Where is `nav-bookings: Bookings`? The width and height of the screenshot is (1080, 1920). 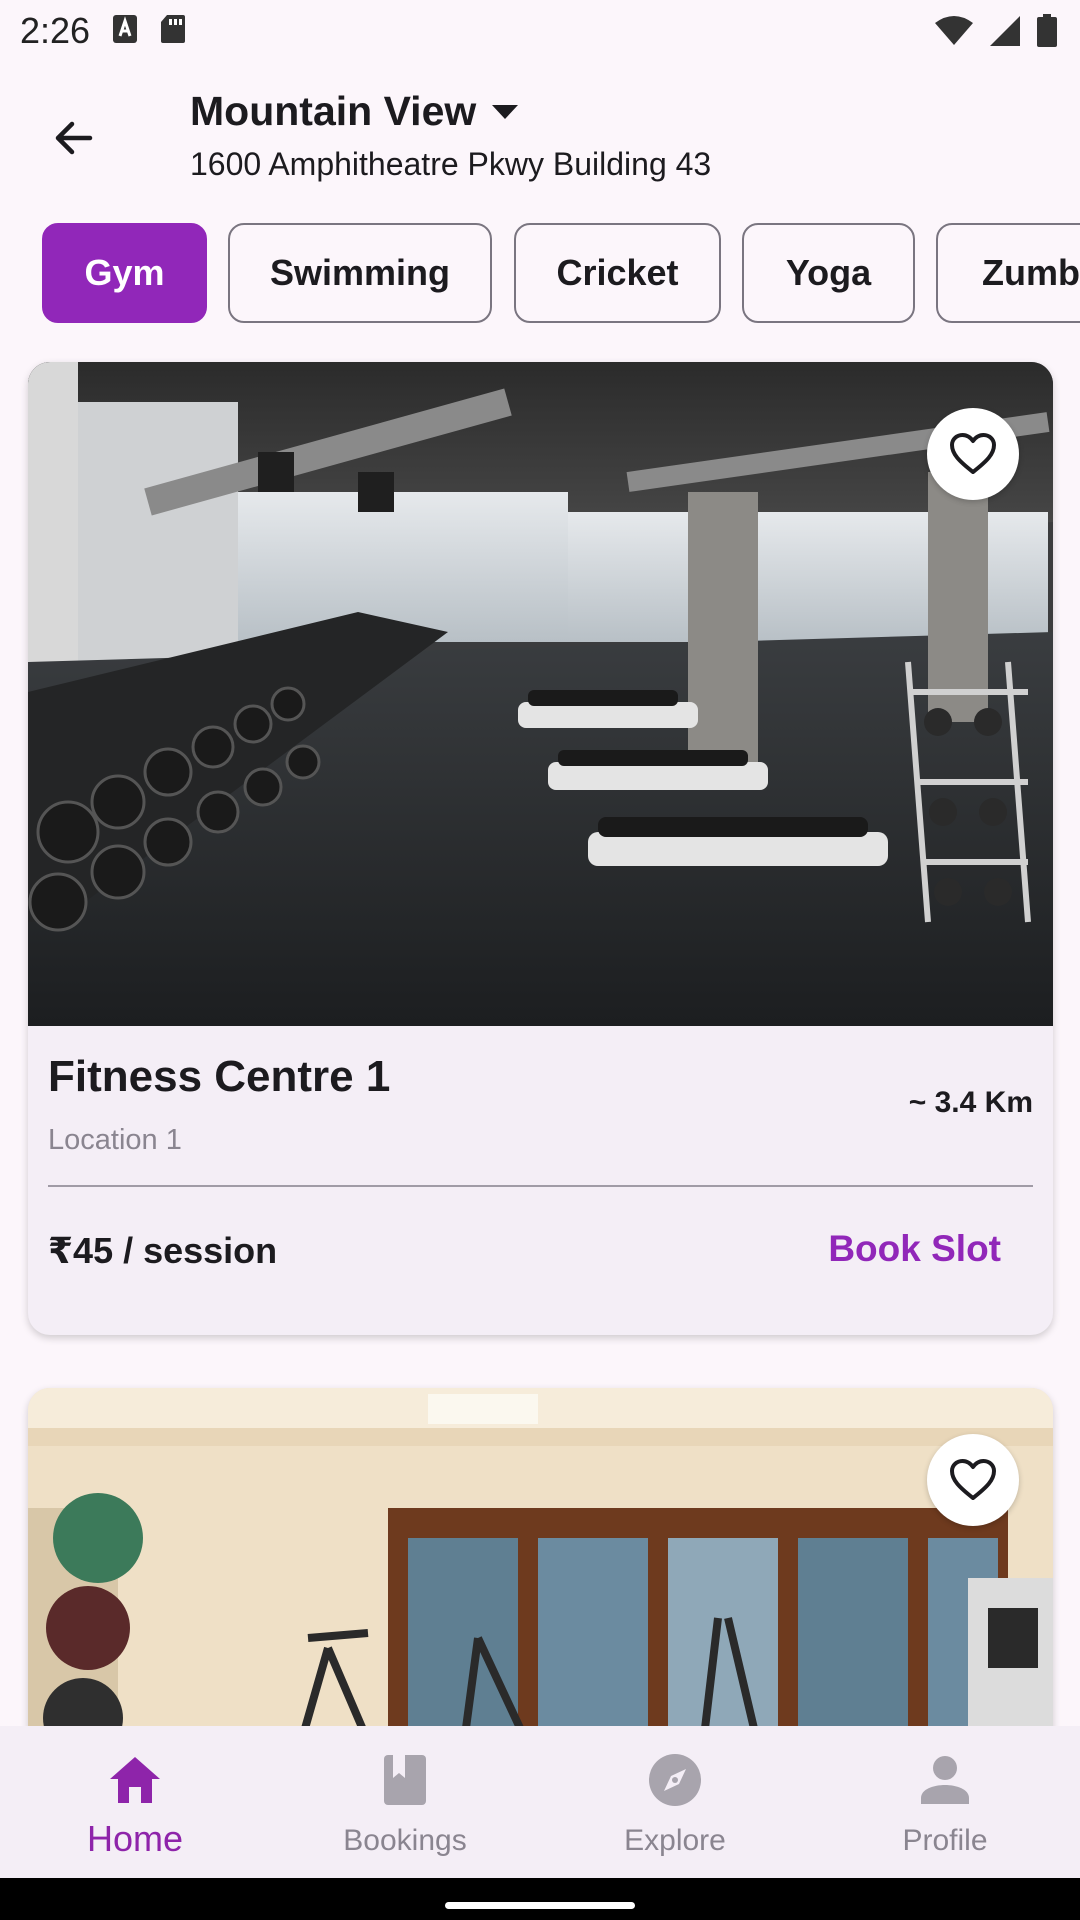
nav-bookings: Bookings is located at coordinates (405, 1802).